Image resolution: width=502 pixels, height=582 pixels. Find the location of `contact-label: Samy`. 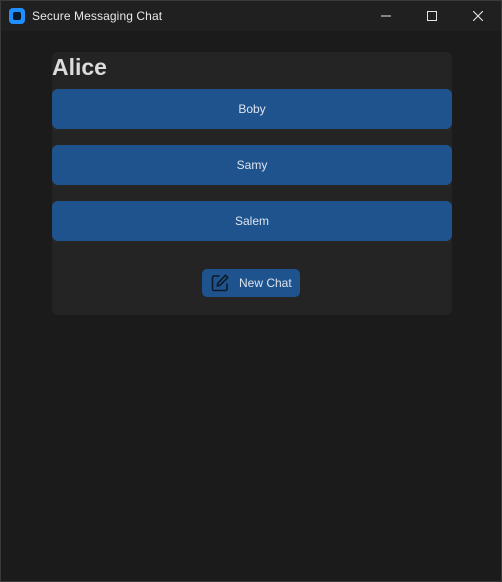

contact-label: Samy is located at coordinates (252, 165).